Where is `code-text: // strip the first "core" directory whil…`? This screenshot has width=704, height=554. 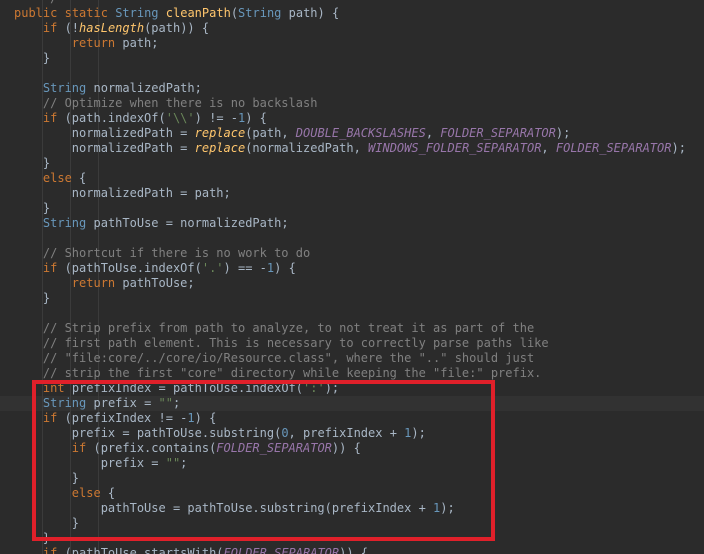 code-text: // strip the first "core" directory whil… is located at coordinates (278, 373).